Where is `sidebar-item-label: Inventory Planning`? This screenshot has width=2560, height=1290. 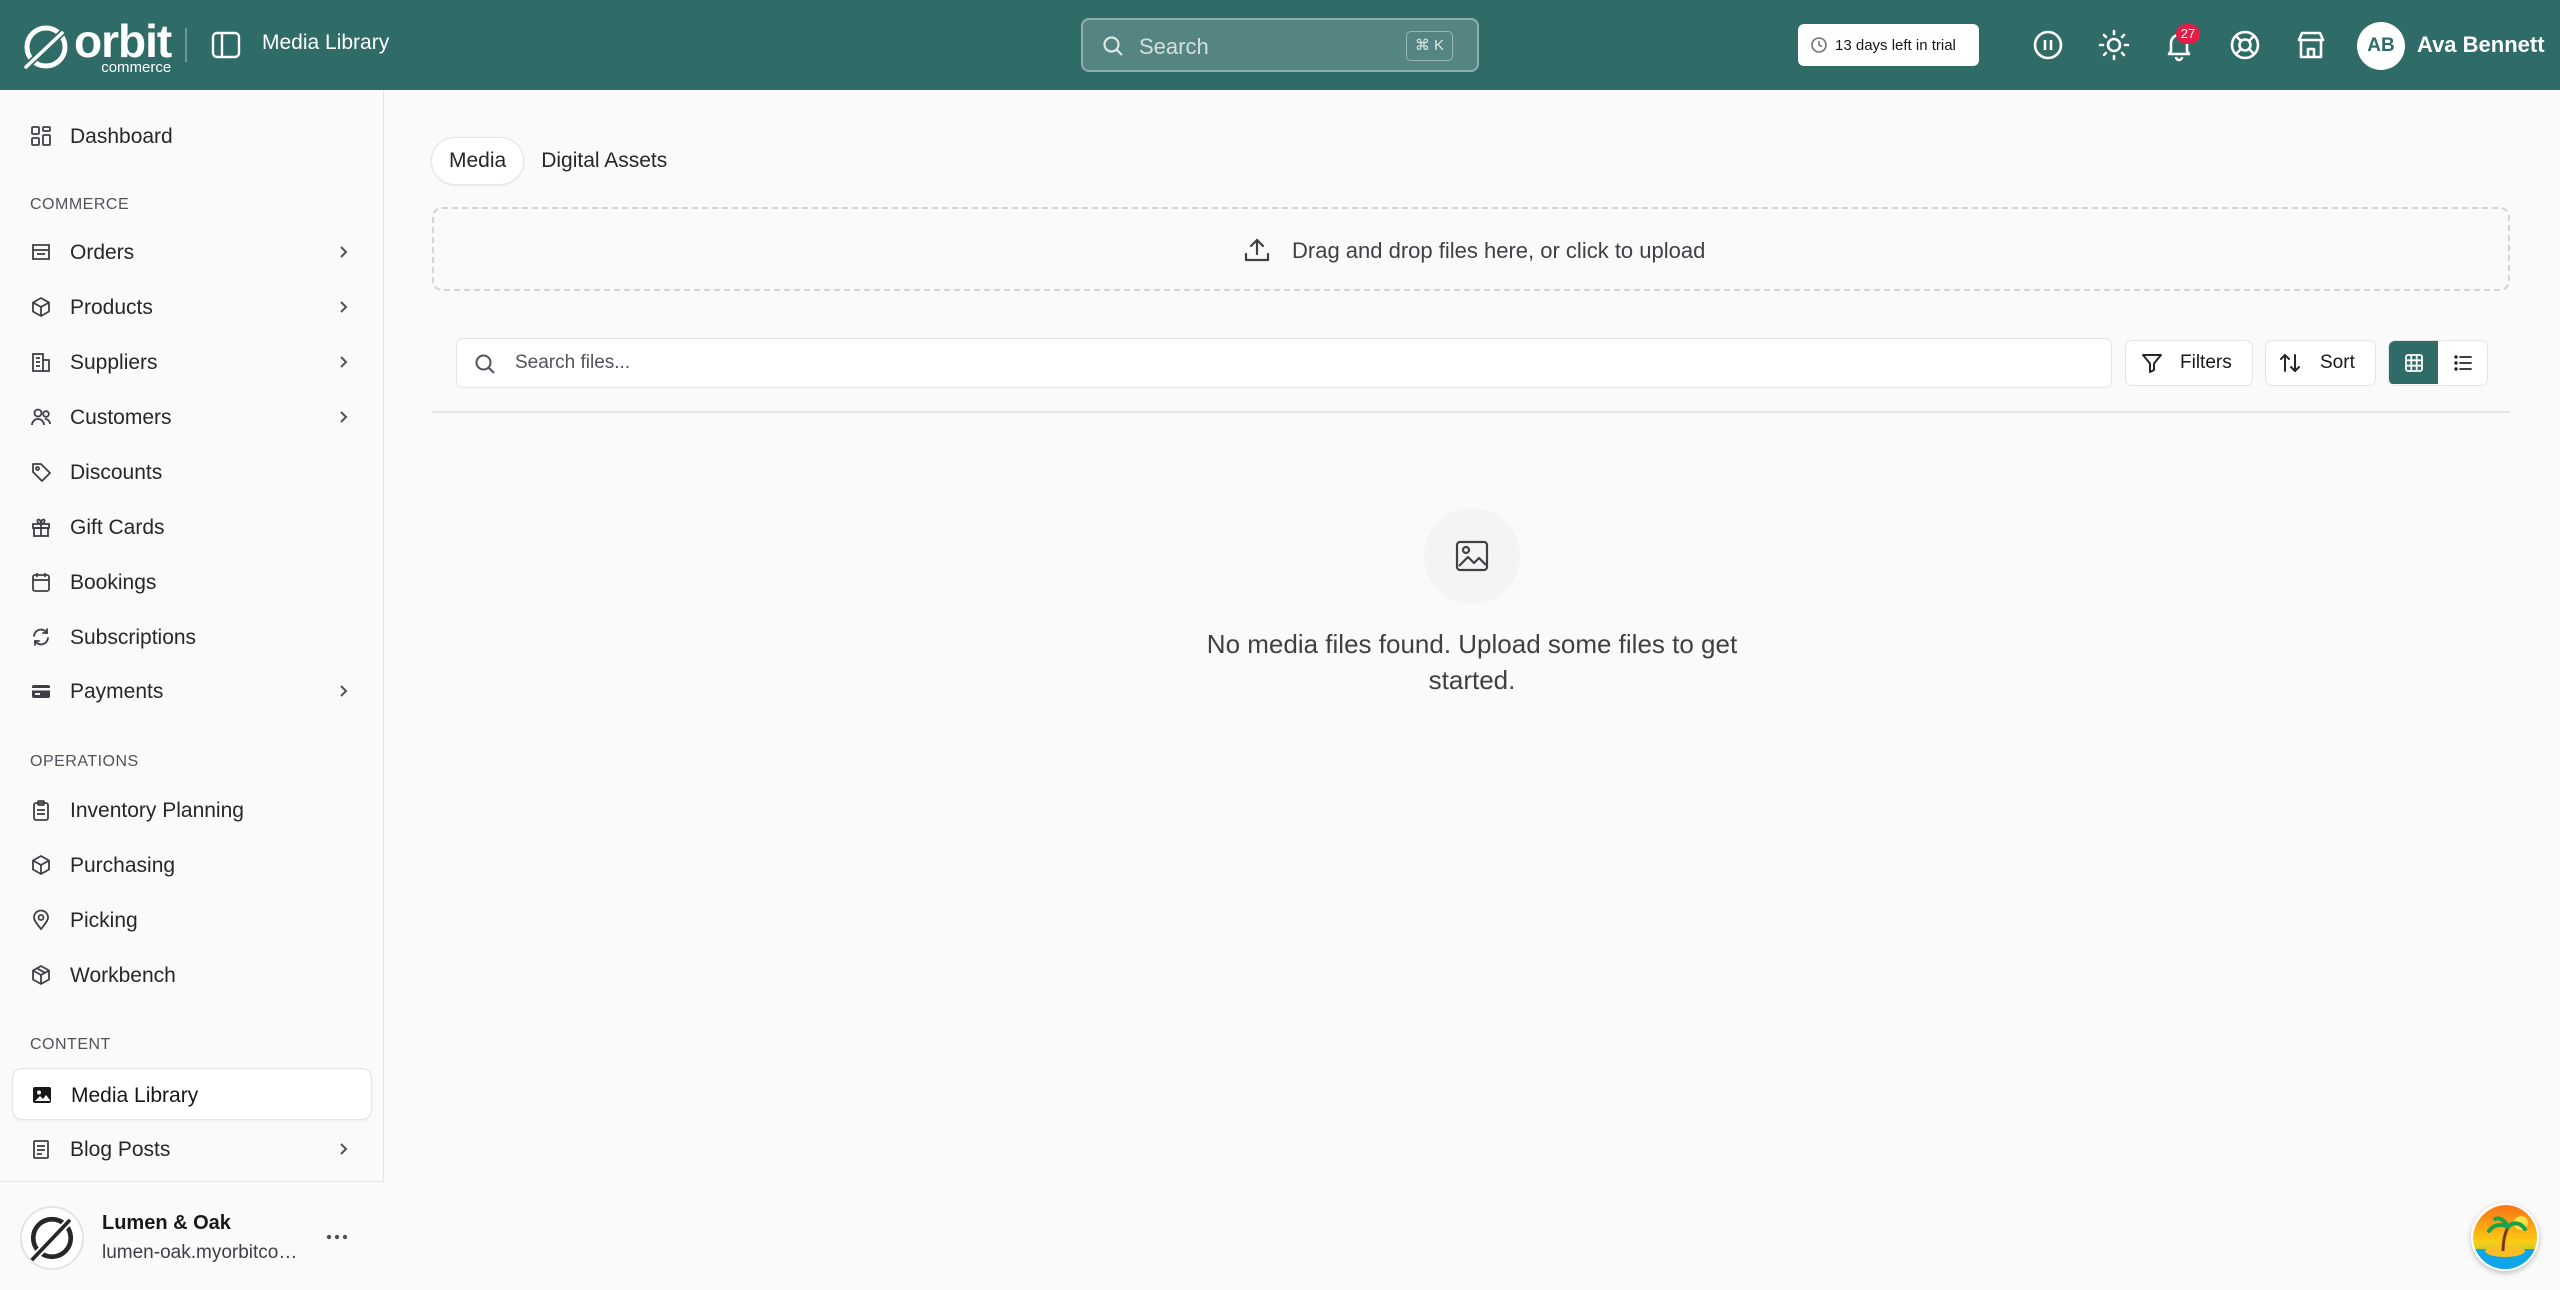
sidebar-item-label: Inventory Planning is located at coordinates (157, 810).